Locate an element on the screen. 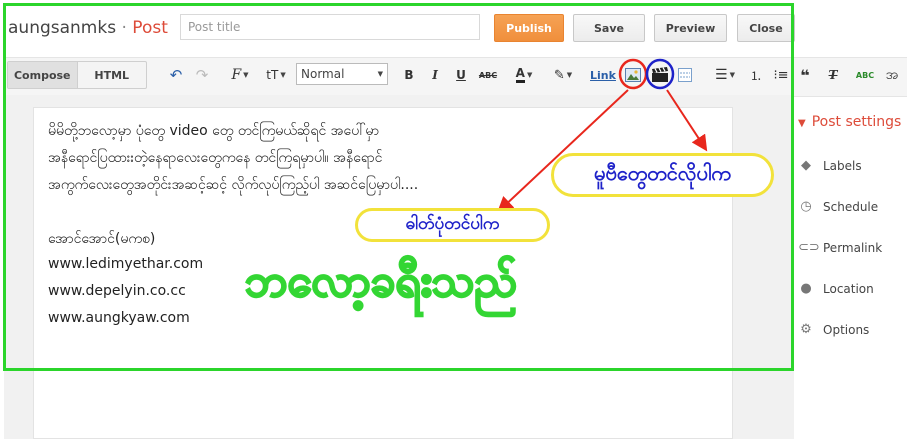 The width and height of the screenshot is (907, 439). photo-annotation-label: ဓါတ်ပုံတင်ပါက is located at coordinates (452, 225).